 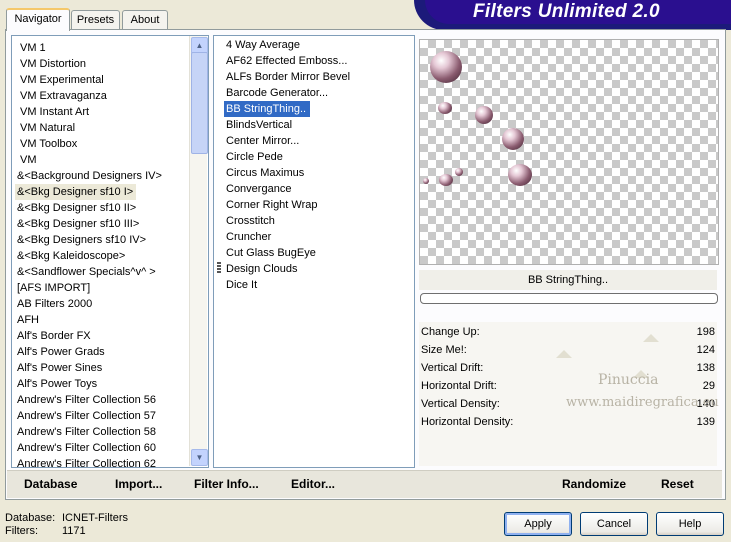 What do you see at coordinates (95, 518) in the screenshot?
I see `database-value: ICNET-Filters` at bounding box center [95, 518].